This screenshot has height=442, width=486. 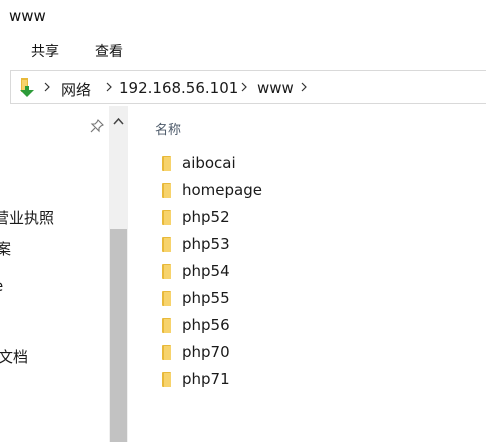 I want to click on list-item: php71, so click(x=258, y=380).